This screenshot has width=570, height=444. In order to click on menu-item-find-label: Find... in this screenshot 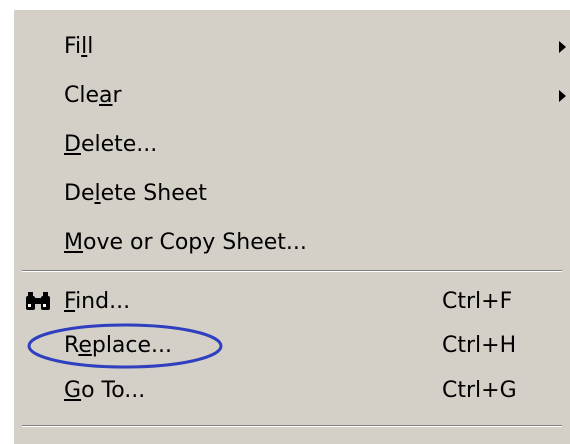, I will do `click(97, 301)`.